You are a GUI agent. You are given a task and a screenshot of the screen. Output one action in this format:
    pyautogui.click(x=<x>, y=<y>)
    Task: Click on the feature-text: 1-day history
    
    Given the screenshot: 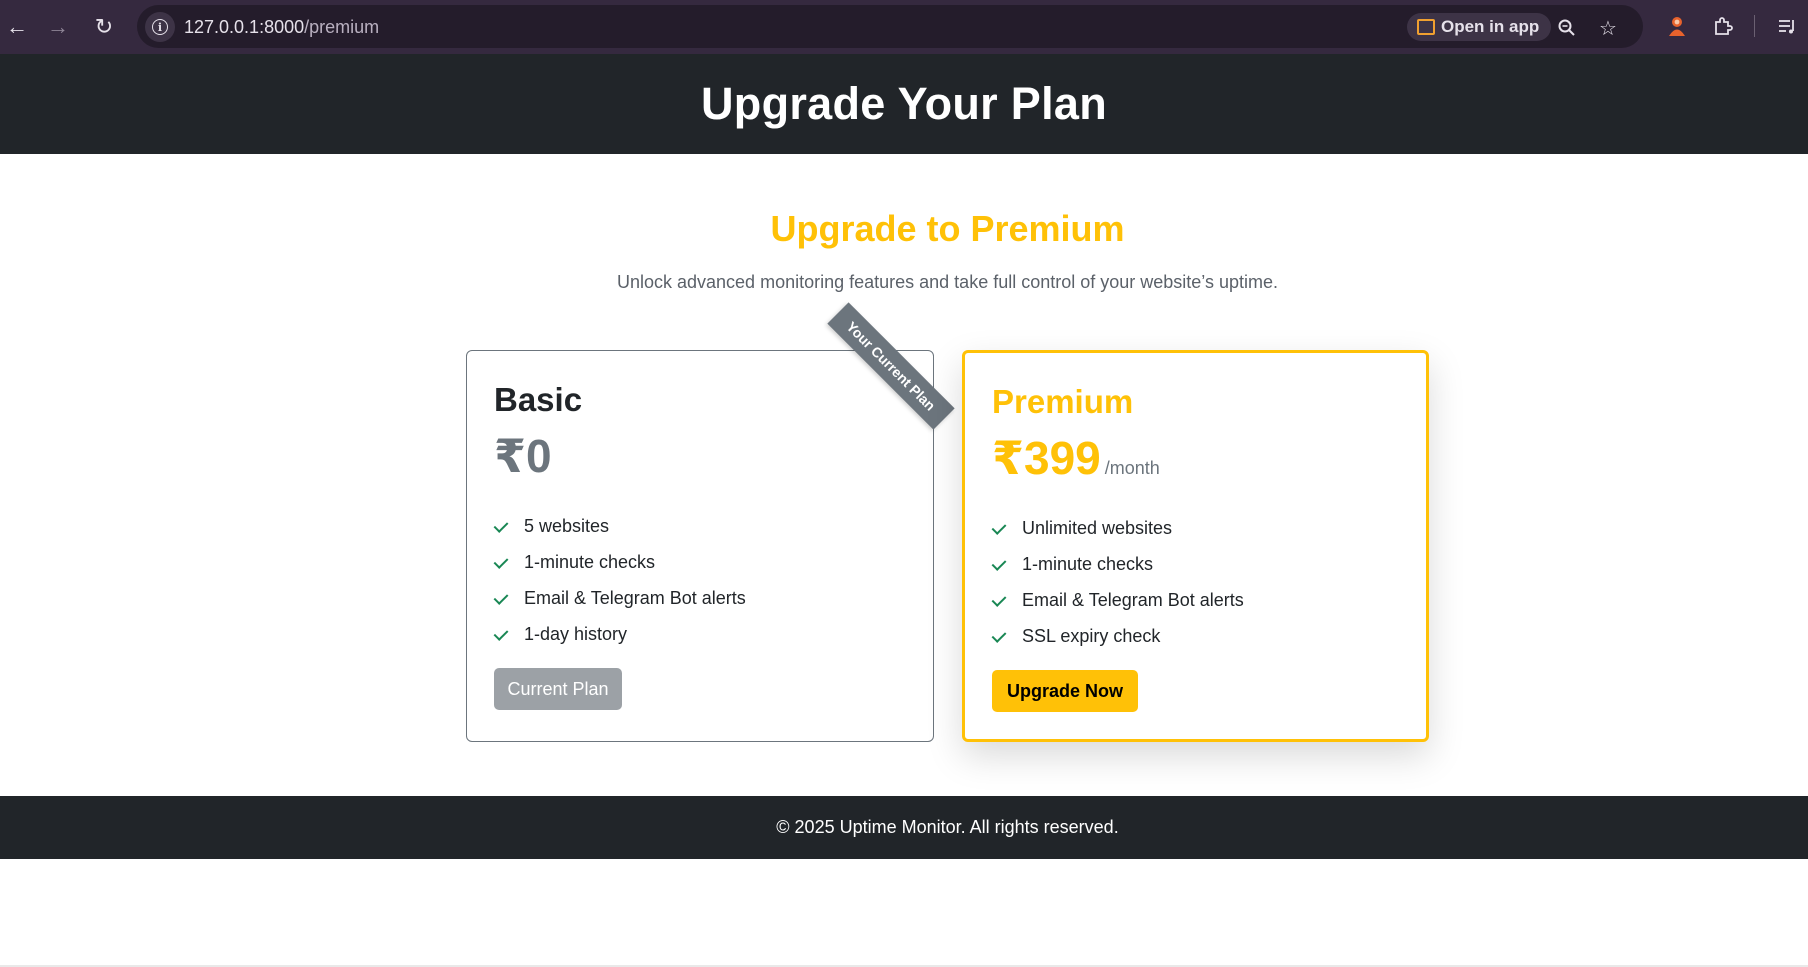 What is the action you would take?
    pyautogui.click(x=576, y=633)
    